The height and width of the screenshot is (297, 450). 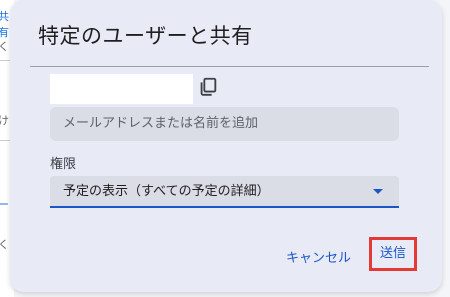 What do you see at coordinates (63, 164) in the screenshot?
I see `permission-label: 権限` at bounding box center [63, 164].